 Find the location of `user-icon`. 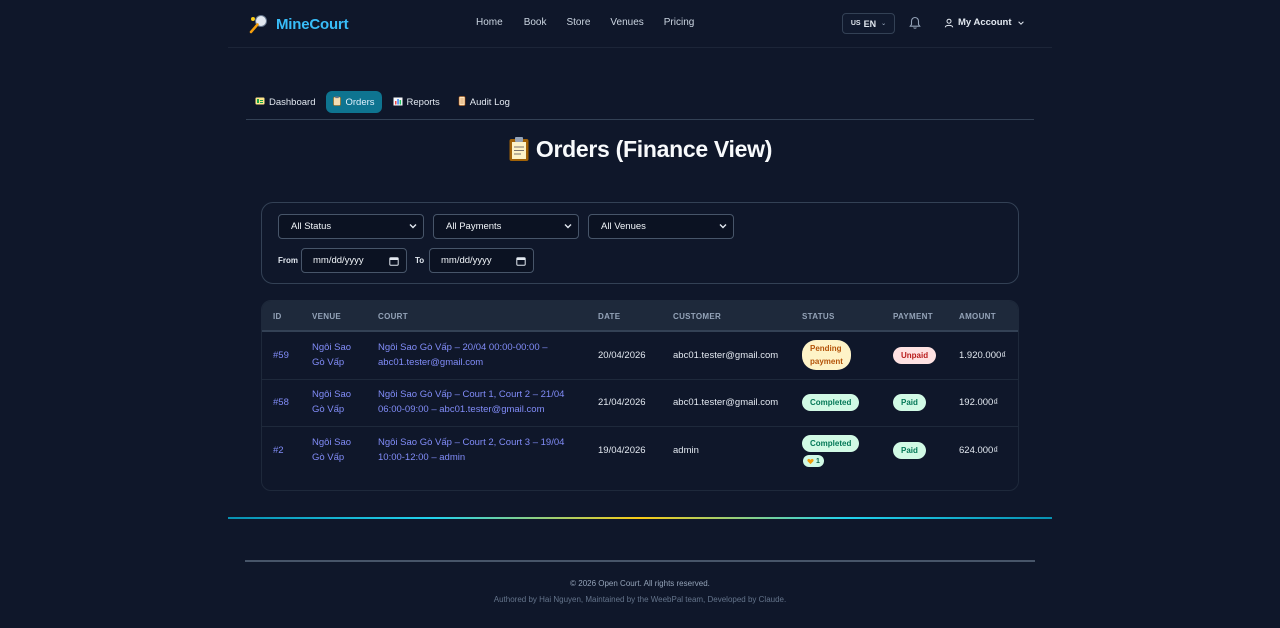

user-icon is located at coordinates (949, 22).